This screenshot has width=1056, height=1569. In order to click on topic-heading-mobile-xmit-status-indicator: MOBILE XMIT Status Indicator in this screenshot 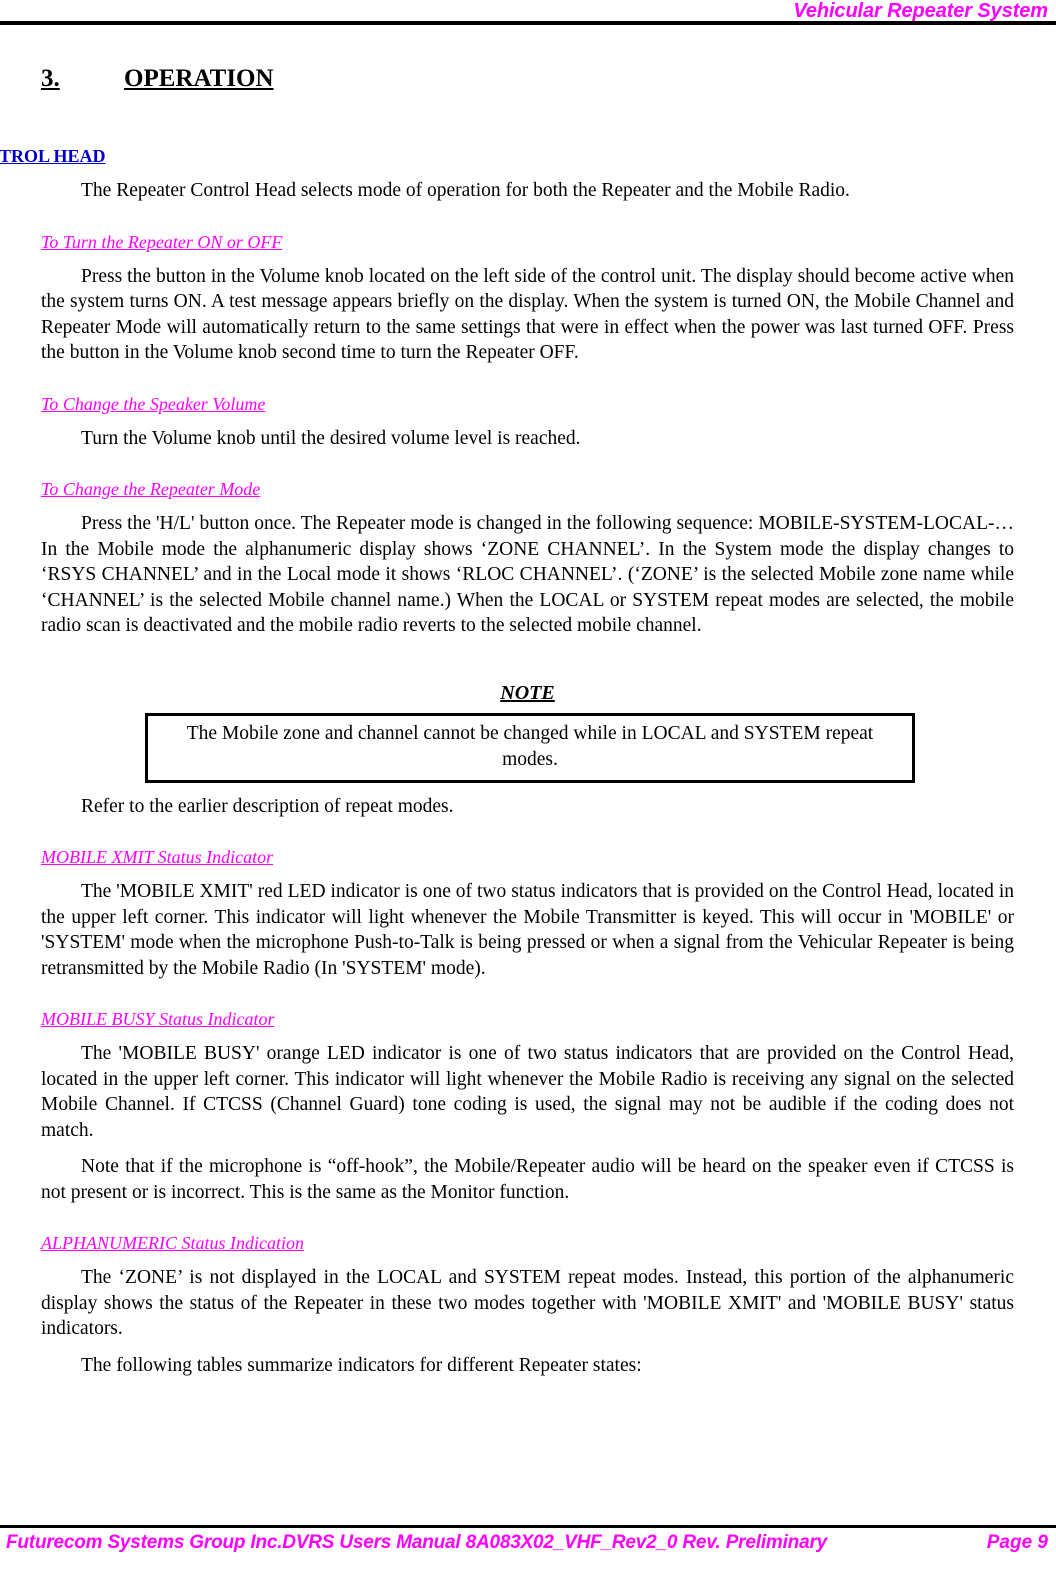, I will do `click(157, 857)`.